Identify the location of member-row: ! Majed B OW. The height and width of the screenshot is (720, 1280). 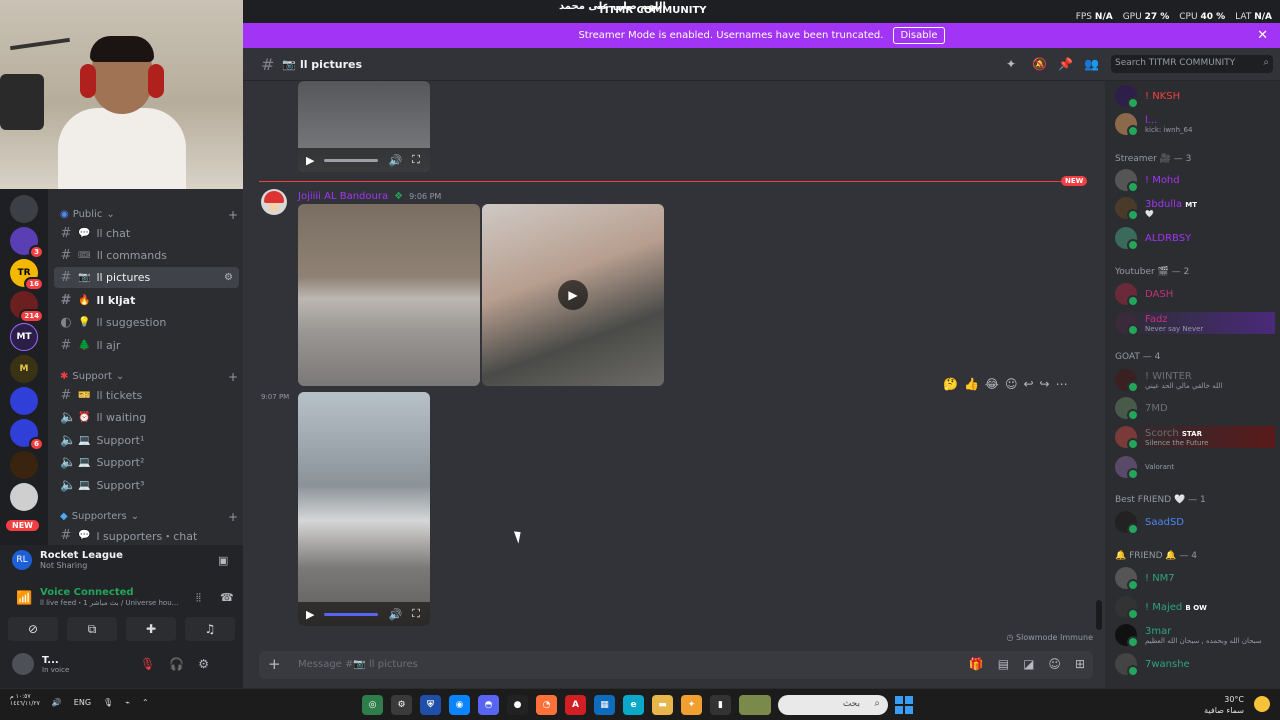
(1161, 608).